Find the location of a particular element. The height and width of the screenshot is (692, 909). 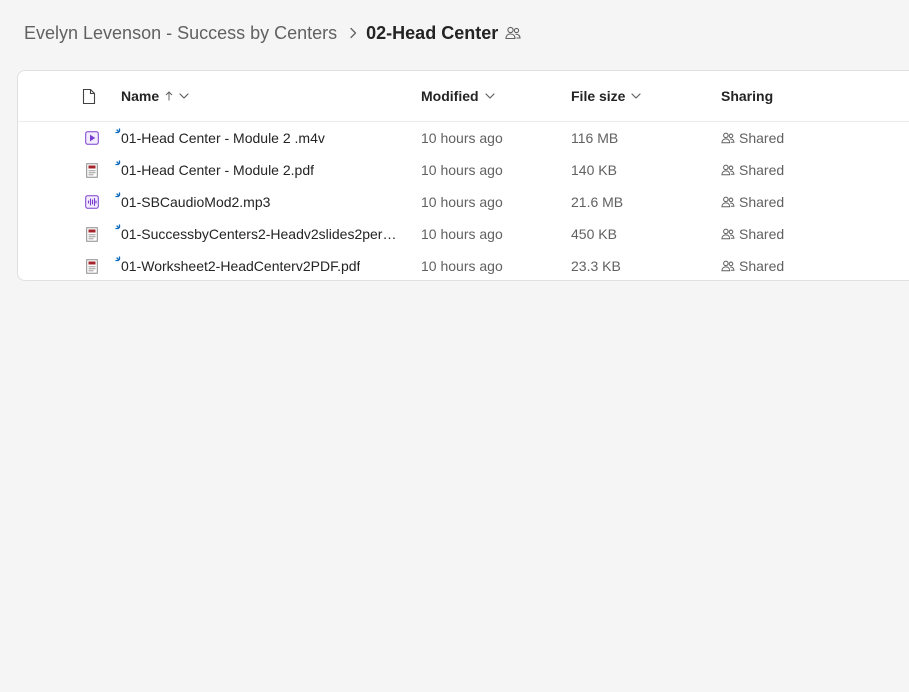

column-header-sharing-label: Sharing is located at coordinates (747, 96).